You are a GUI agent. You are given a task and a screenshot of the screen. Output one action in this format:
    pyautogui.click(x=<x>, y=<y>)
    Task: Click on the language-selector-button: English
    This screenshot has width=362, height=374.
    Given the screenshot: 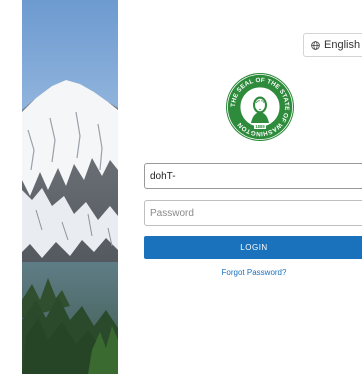 What is the action you would take?
    pyautogui.click(x=332, y=45)
    